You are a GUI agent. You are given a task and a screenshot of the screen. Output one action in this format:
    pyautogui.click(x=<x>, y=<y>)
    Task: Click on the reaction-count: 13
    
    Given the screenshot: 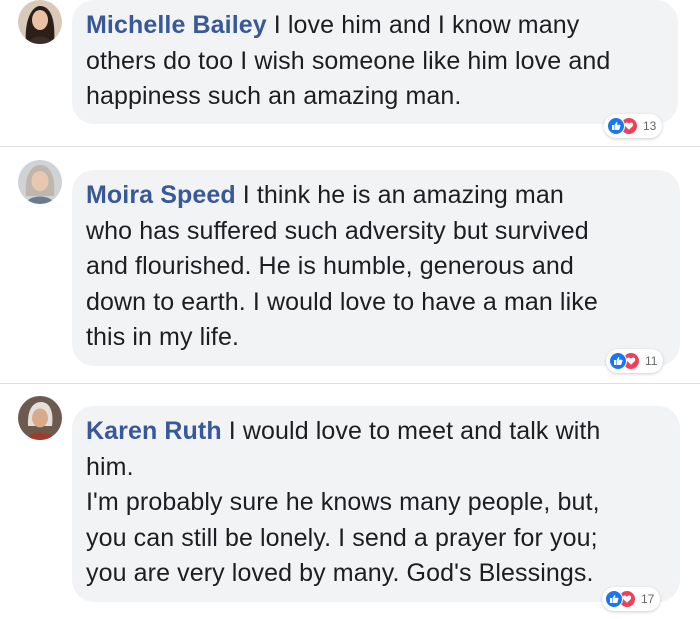 What is the action you would take?
    pyautogui.click(x=650, y=126)
    